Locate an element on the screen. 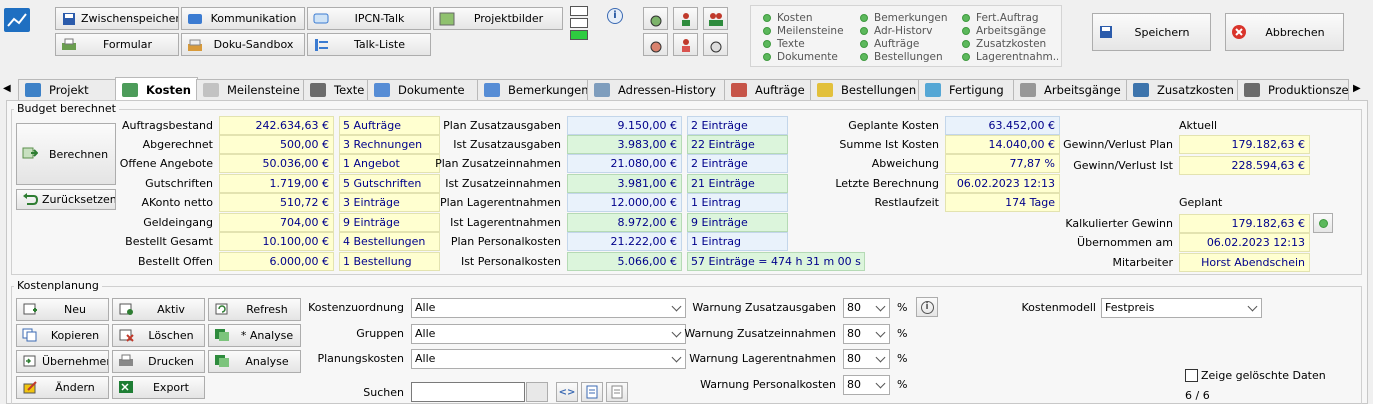  speichern-button: Speichern is located at coordinates (1151, 32).